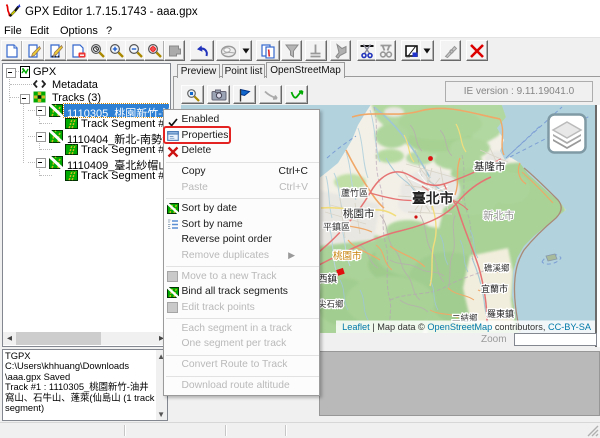 The image size is (600, 438). What do you see at coordinates (500, 313) in the screenshot?
I see `svg-text: 羅東鎮` at bounding box center [500, 313].